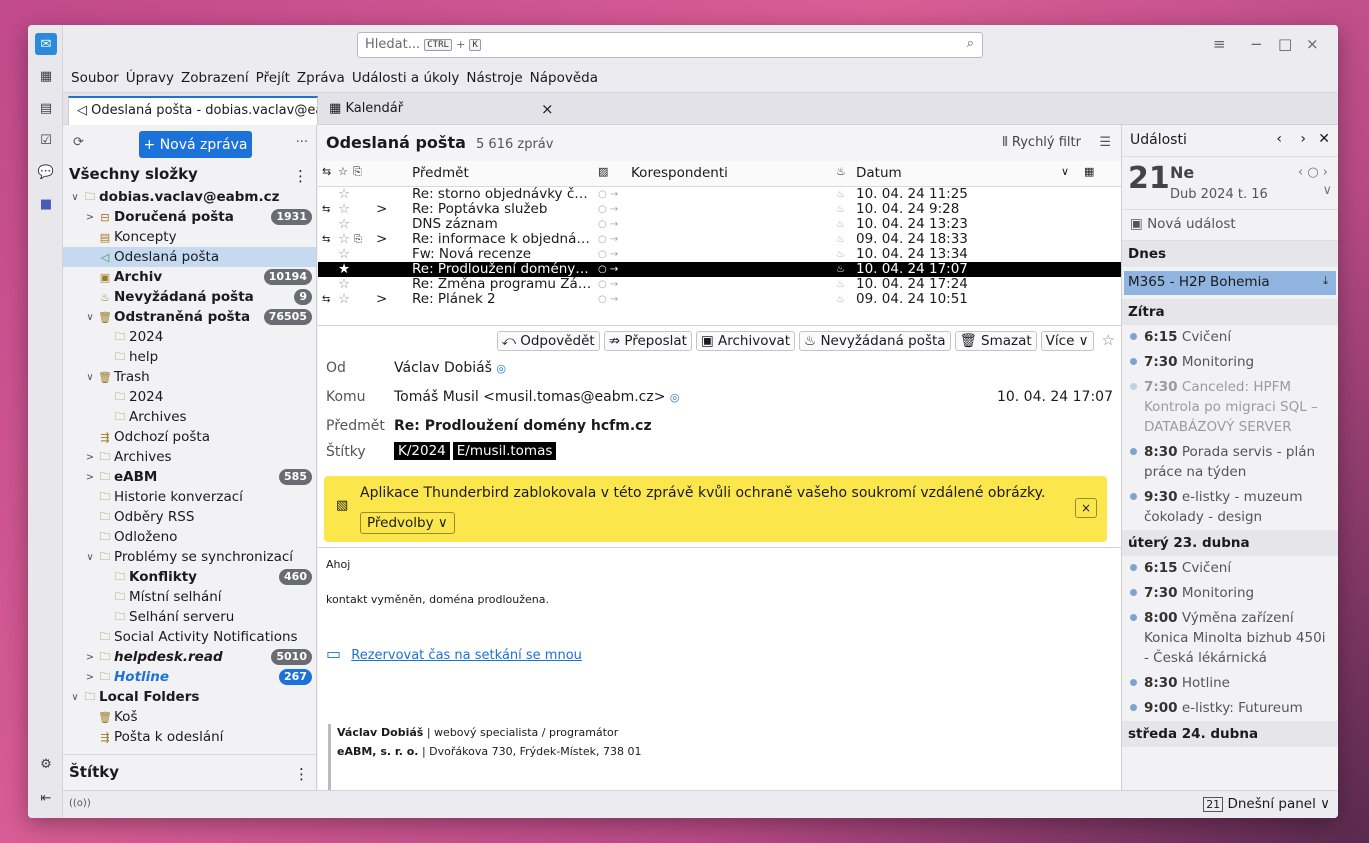 This screenshot has width=1369, height=843. What do you see at coordinates (745, 341) in the screenshot?
I see `archive-button: ▣ Archivovat` at bounding box center [745, 341].